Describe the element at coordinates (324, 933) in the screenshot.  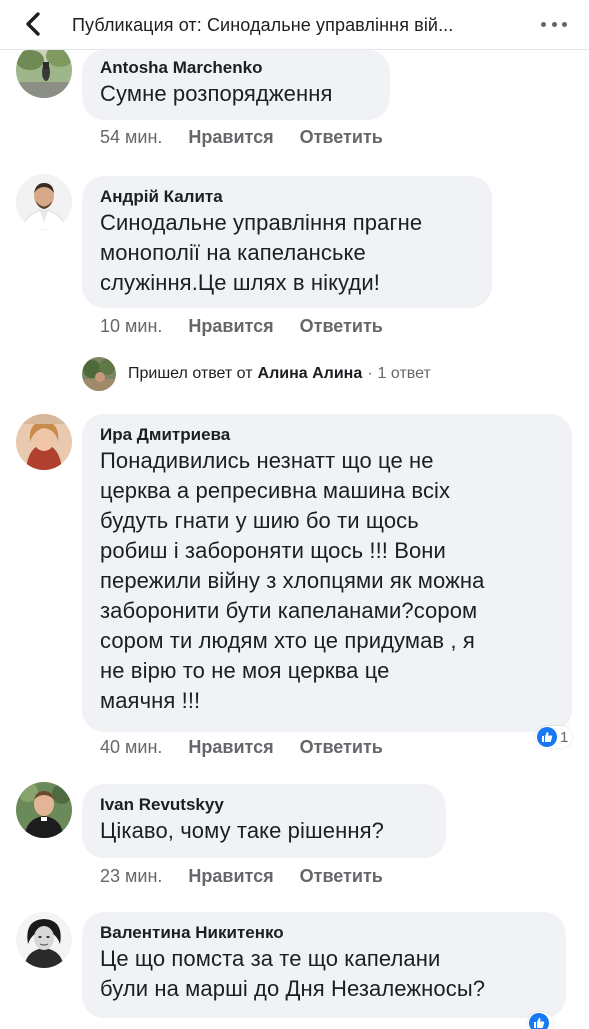
I see `comment-author: Валентина Никитенко` at that location.